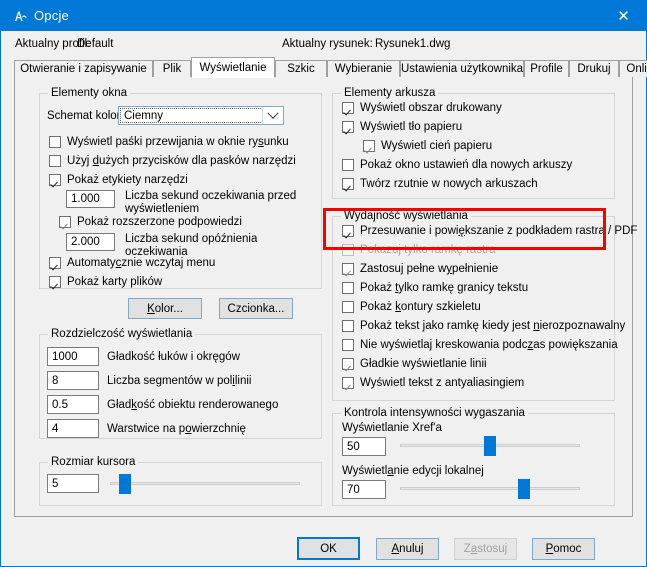 This screenshot has height=567, width=647. I want to click on crosshair-size-slider, so click(205, 484).